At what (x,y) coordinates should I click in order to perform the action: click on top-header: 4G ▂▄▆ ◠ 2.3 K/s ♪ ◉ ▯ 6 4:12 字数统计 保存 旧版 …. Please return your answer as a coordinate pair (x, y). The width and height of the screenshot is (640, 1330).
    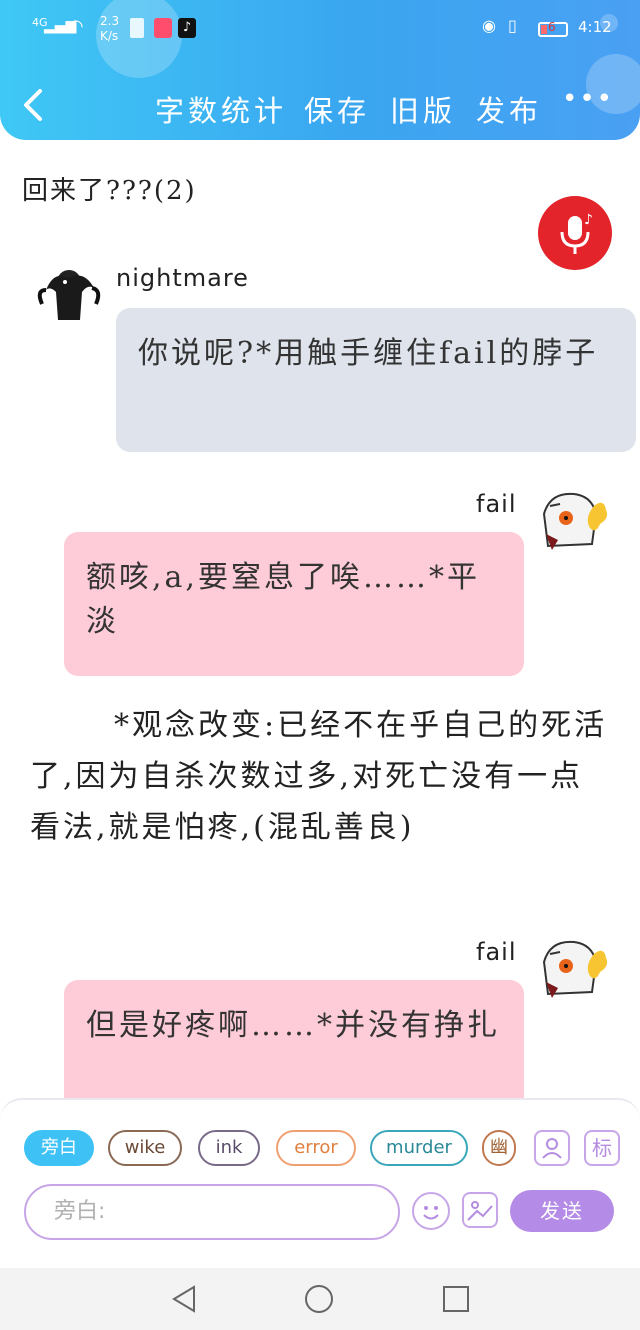
    Looking at the image, I should click on (320, 70).